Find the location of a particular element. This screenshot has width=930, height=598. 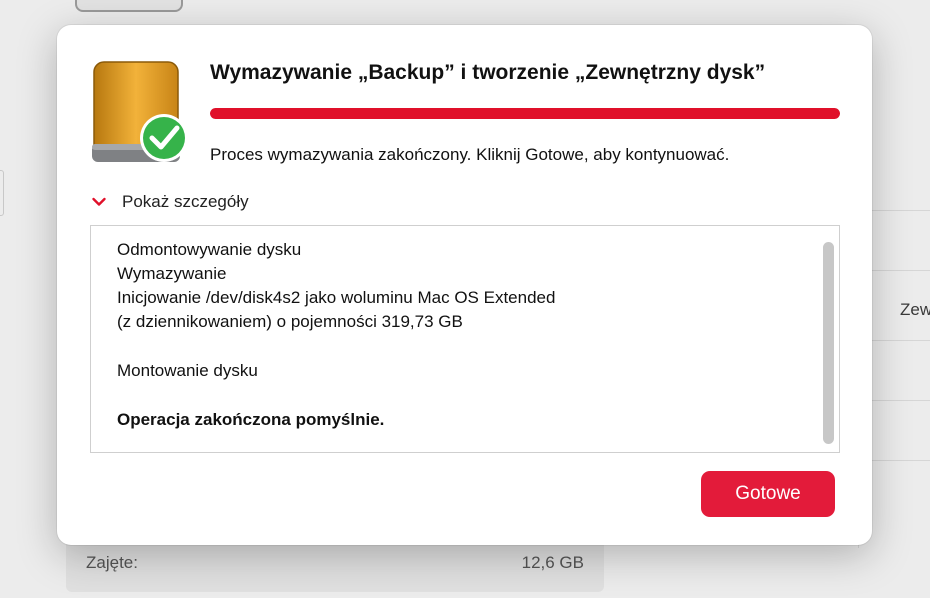

background-toolbar-control is located at coordinates (129, 6).